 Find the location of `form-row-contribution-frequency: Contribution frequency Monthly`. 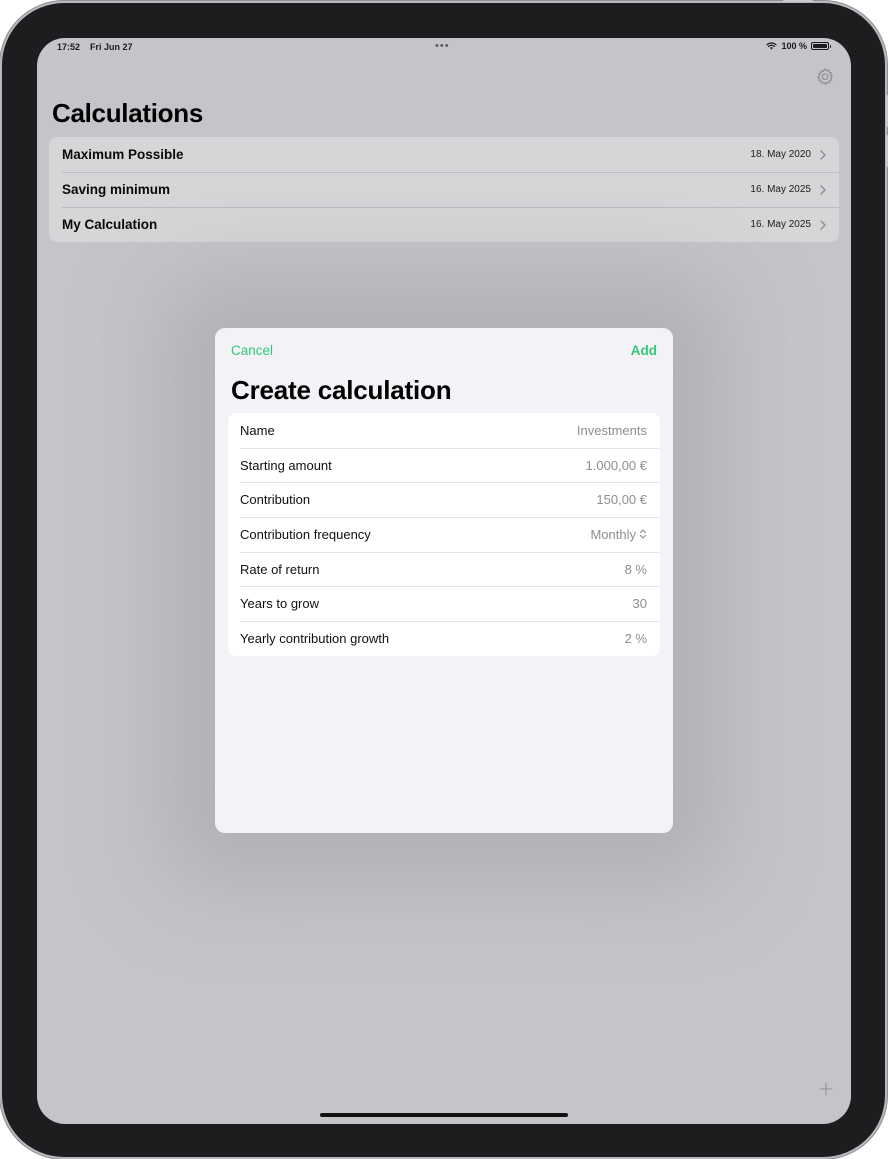

form-row-contribution-frequency: Contribution frequency Monthly is located at coordinates (444, 534).